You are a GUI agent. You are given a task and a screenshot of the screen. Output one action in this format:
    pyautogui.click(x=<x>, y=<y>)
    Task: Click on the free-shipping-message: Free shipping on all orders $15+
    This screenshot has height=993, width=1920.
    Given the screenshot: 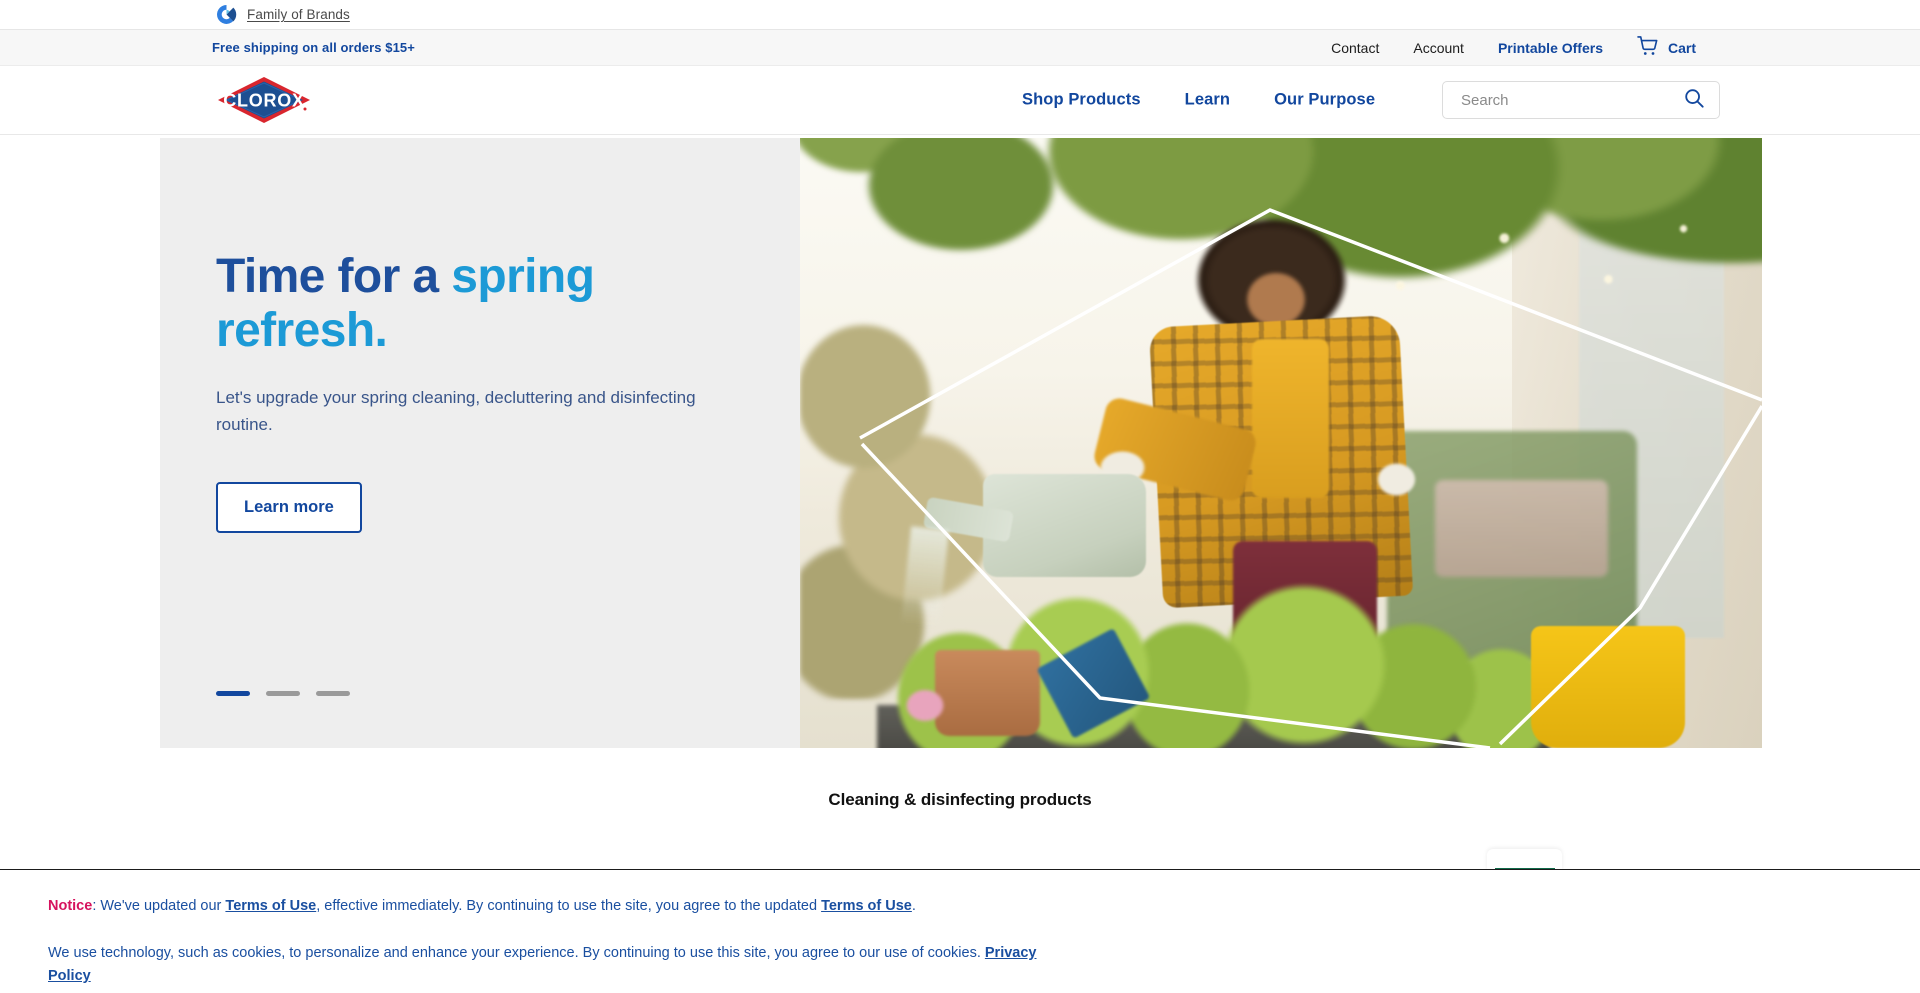 What is the action you would take?
    pyautogui.click(x=313, y=47)
    